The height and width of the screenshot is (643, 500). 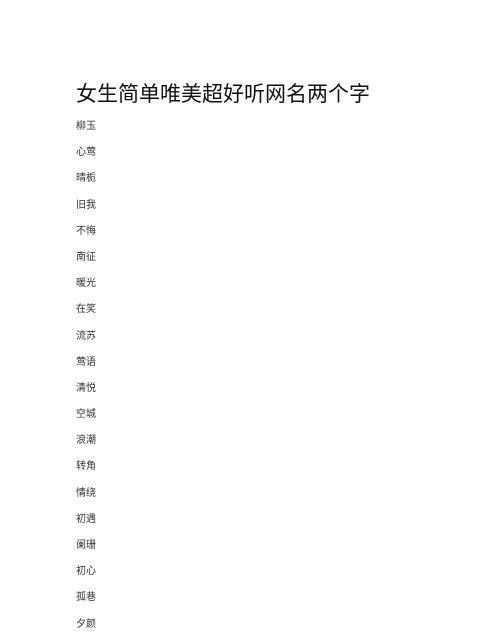 I want to click on name-item: 旧我, so click(x=86, y=205).